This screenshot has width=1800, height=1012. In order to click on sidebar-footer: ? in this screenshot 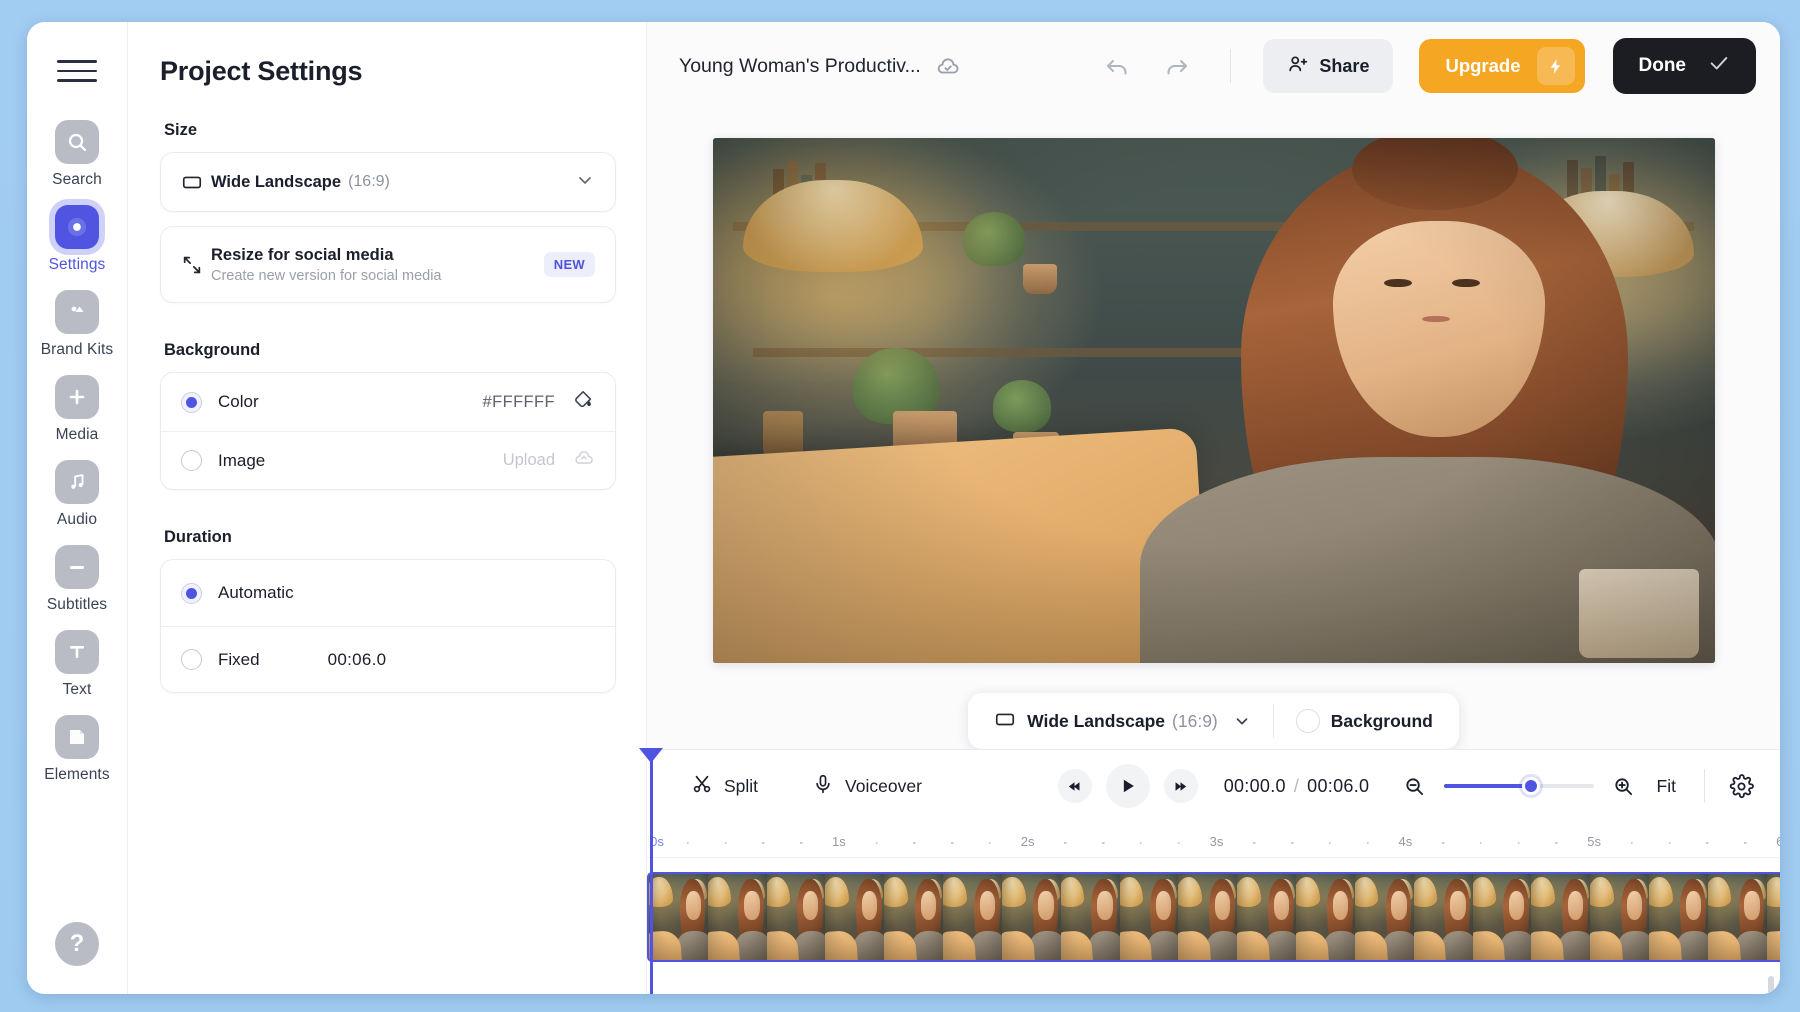, I will do `click(77, 958)`.